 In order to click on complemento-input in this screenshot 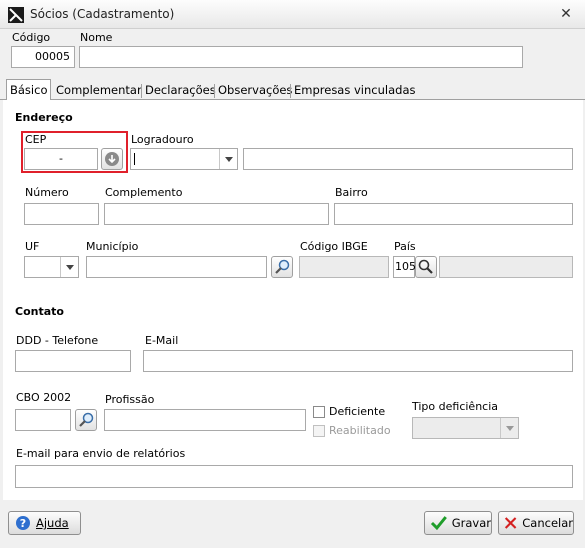, I will do `click(216, 214)`.